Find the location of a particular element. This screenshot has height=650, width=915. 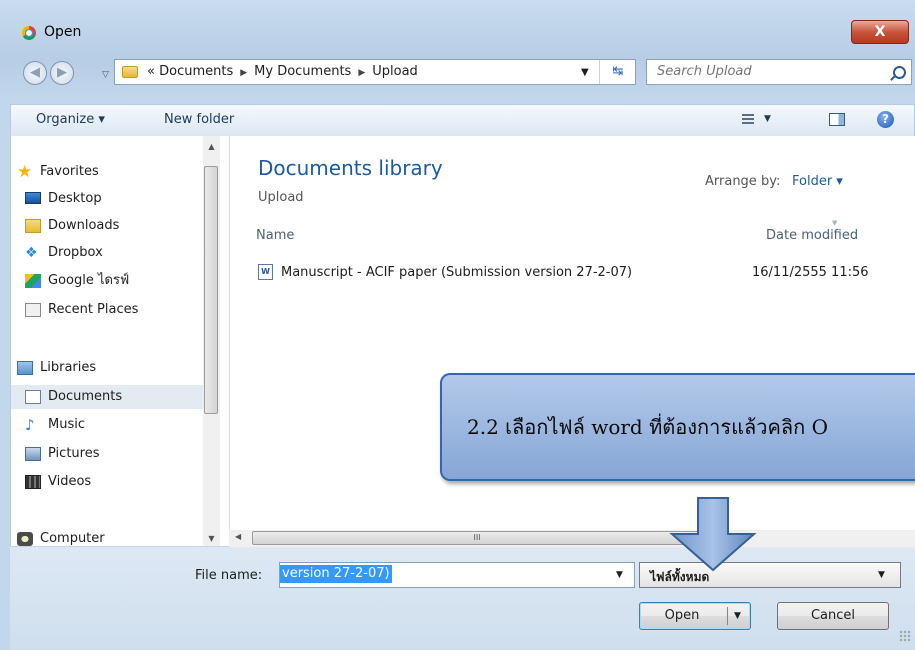

resize-grip is located at coordinates (905, 636).